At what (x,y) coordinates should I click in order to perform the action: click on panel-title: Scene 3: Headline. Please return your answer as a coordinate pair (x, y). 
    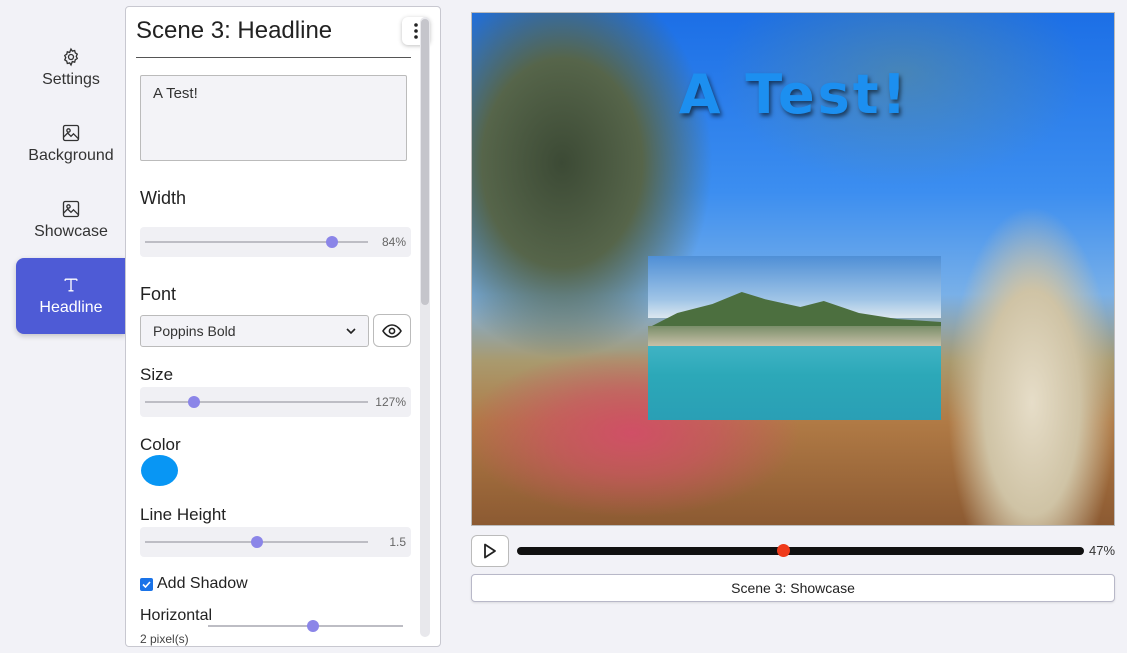
    Looking at the image, I should click on (234, 30).